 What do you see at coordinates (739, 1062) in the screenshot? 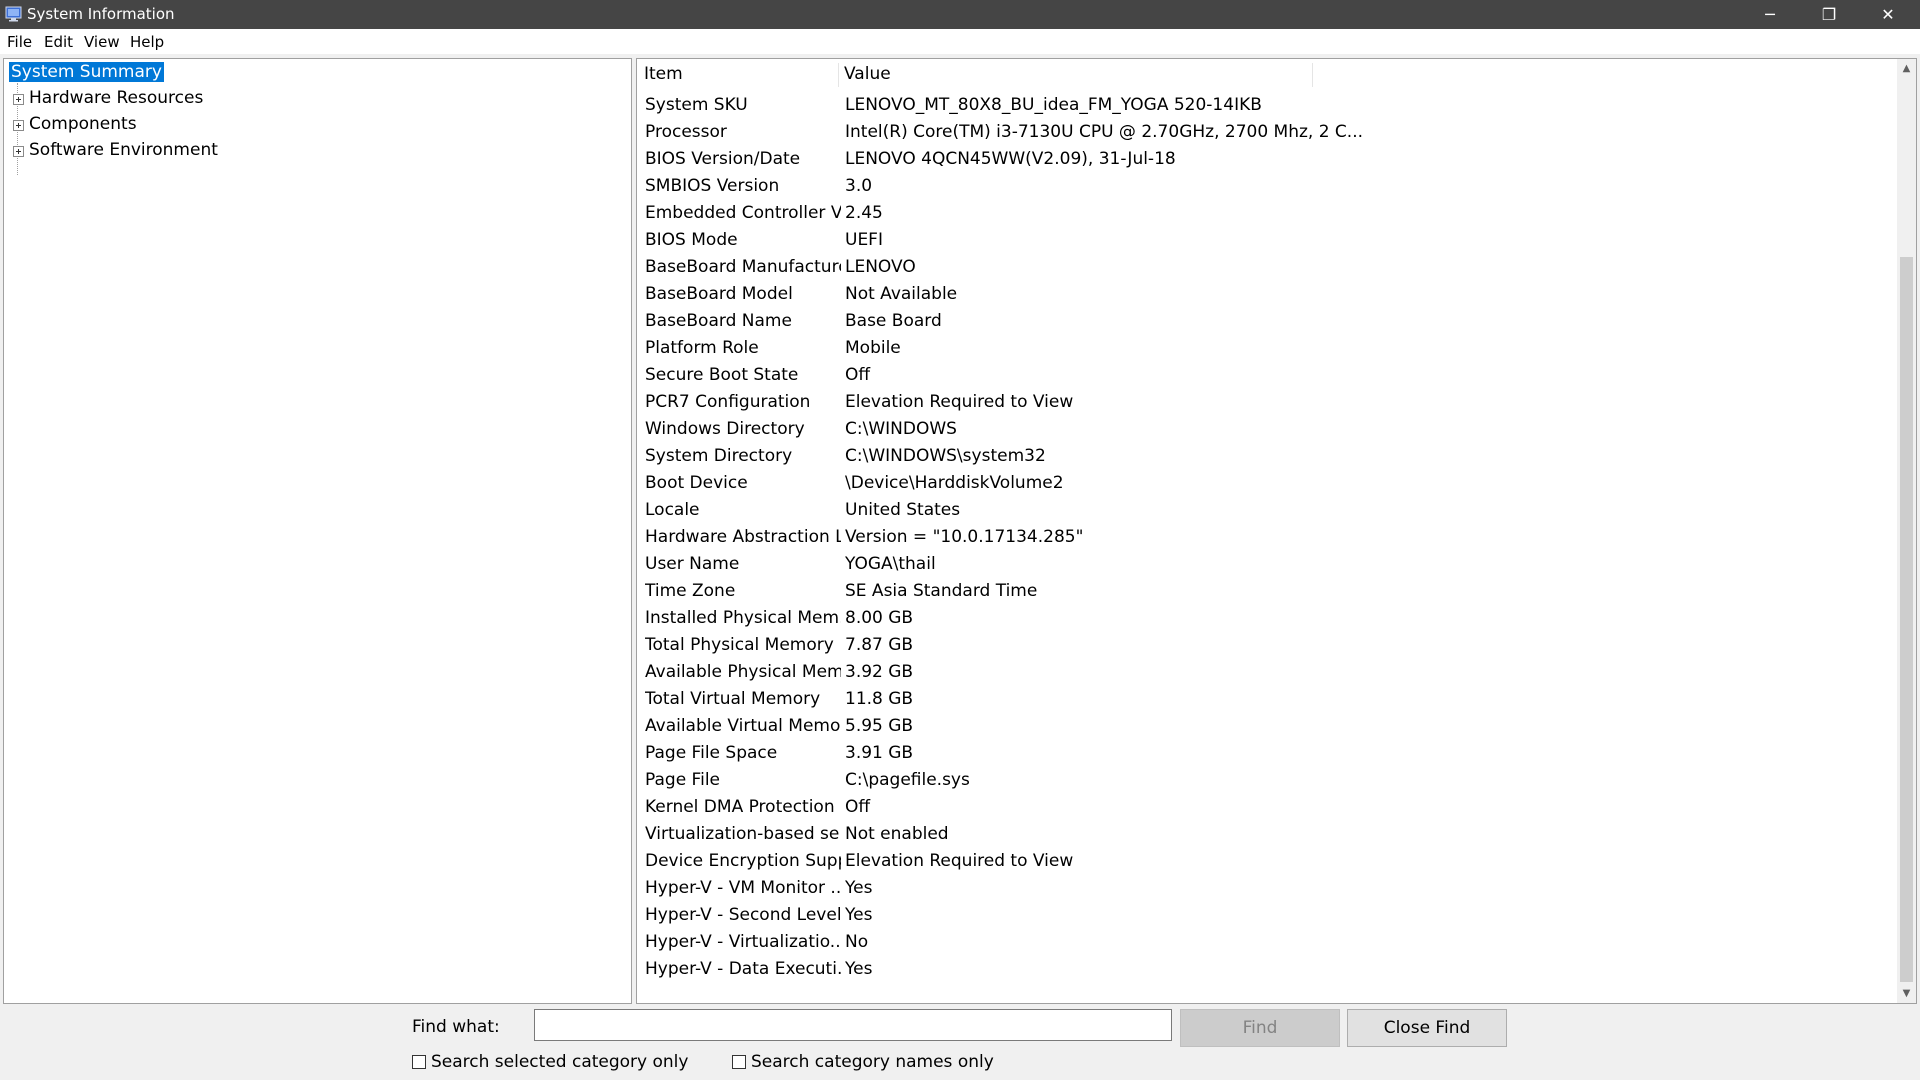
I see `search-category-names-checkbox` at bounding box center [739, 1062].